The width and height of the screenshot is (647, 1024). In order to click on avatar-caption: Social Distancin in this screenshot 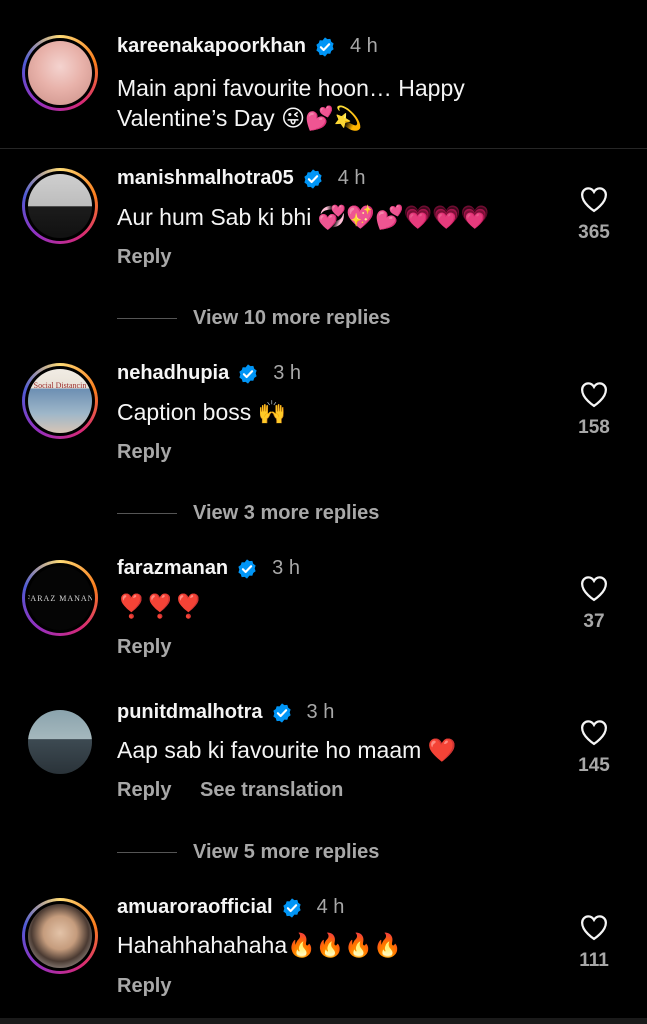, I will do `click(60, 385)`.